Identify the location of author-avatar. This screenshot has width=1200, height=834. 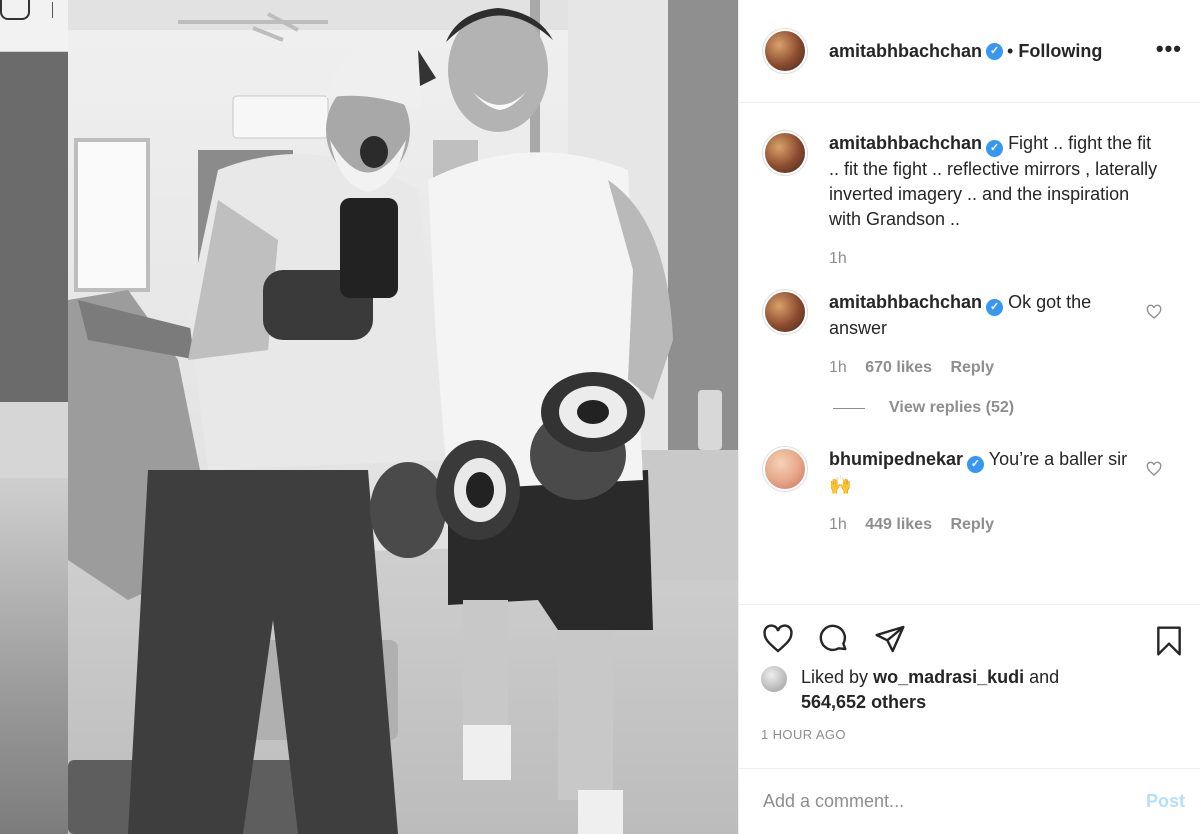
(785, 51).